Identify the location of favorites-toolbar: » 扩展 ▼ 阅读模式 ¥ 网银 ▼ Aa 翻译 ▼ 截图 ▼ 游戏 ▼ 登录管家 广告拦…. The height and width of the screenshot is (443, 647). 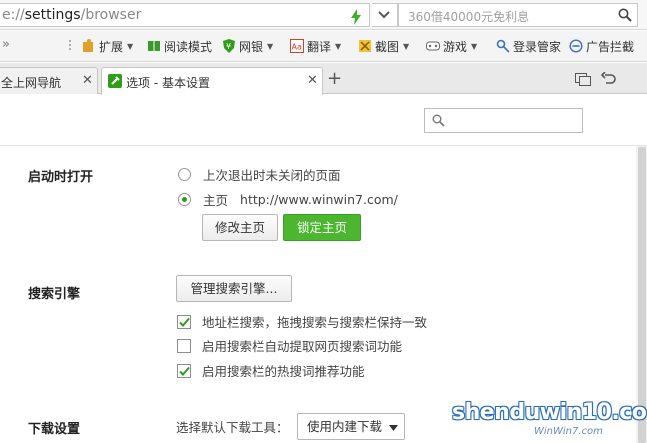
(323, 46).